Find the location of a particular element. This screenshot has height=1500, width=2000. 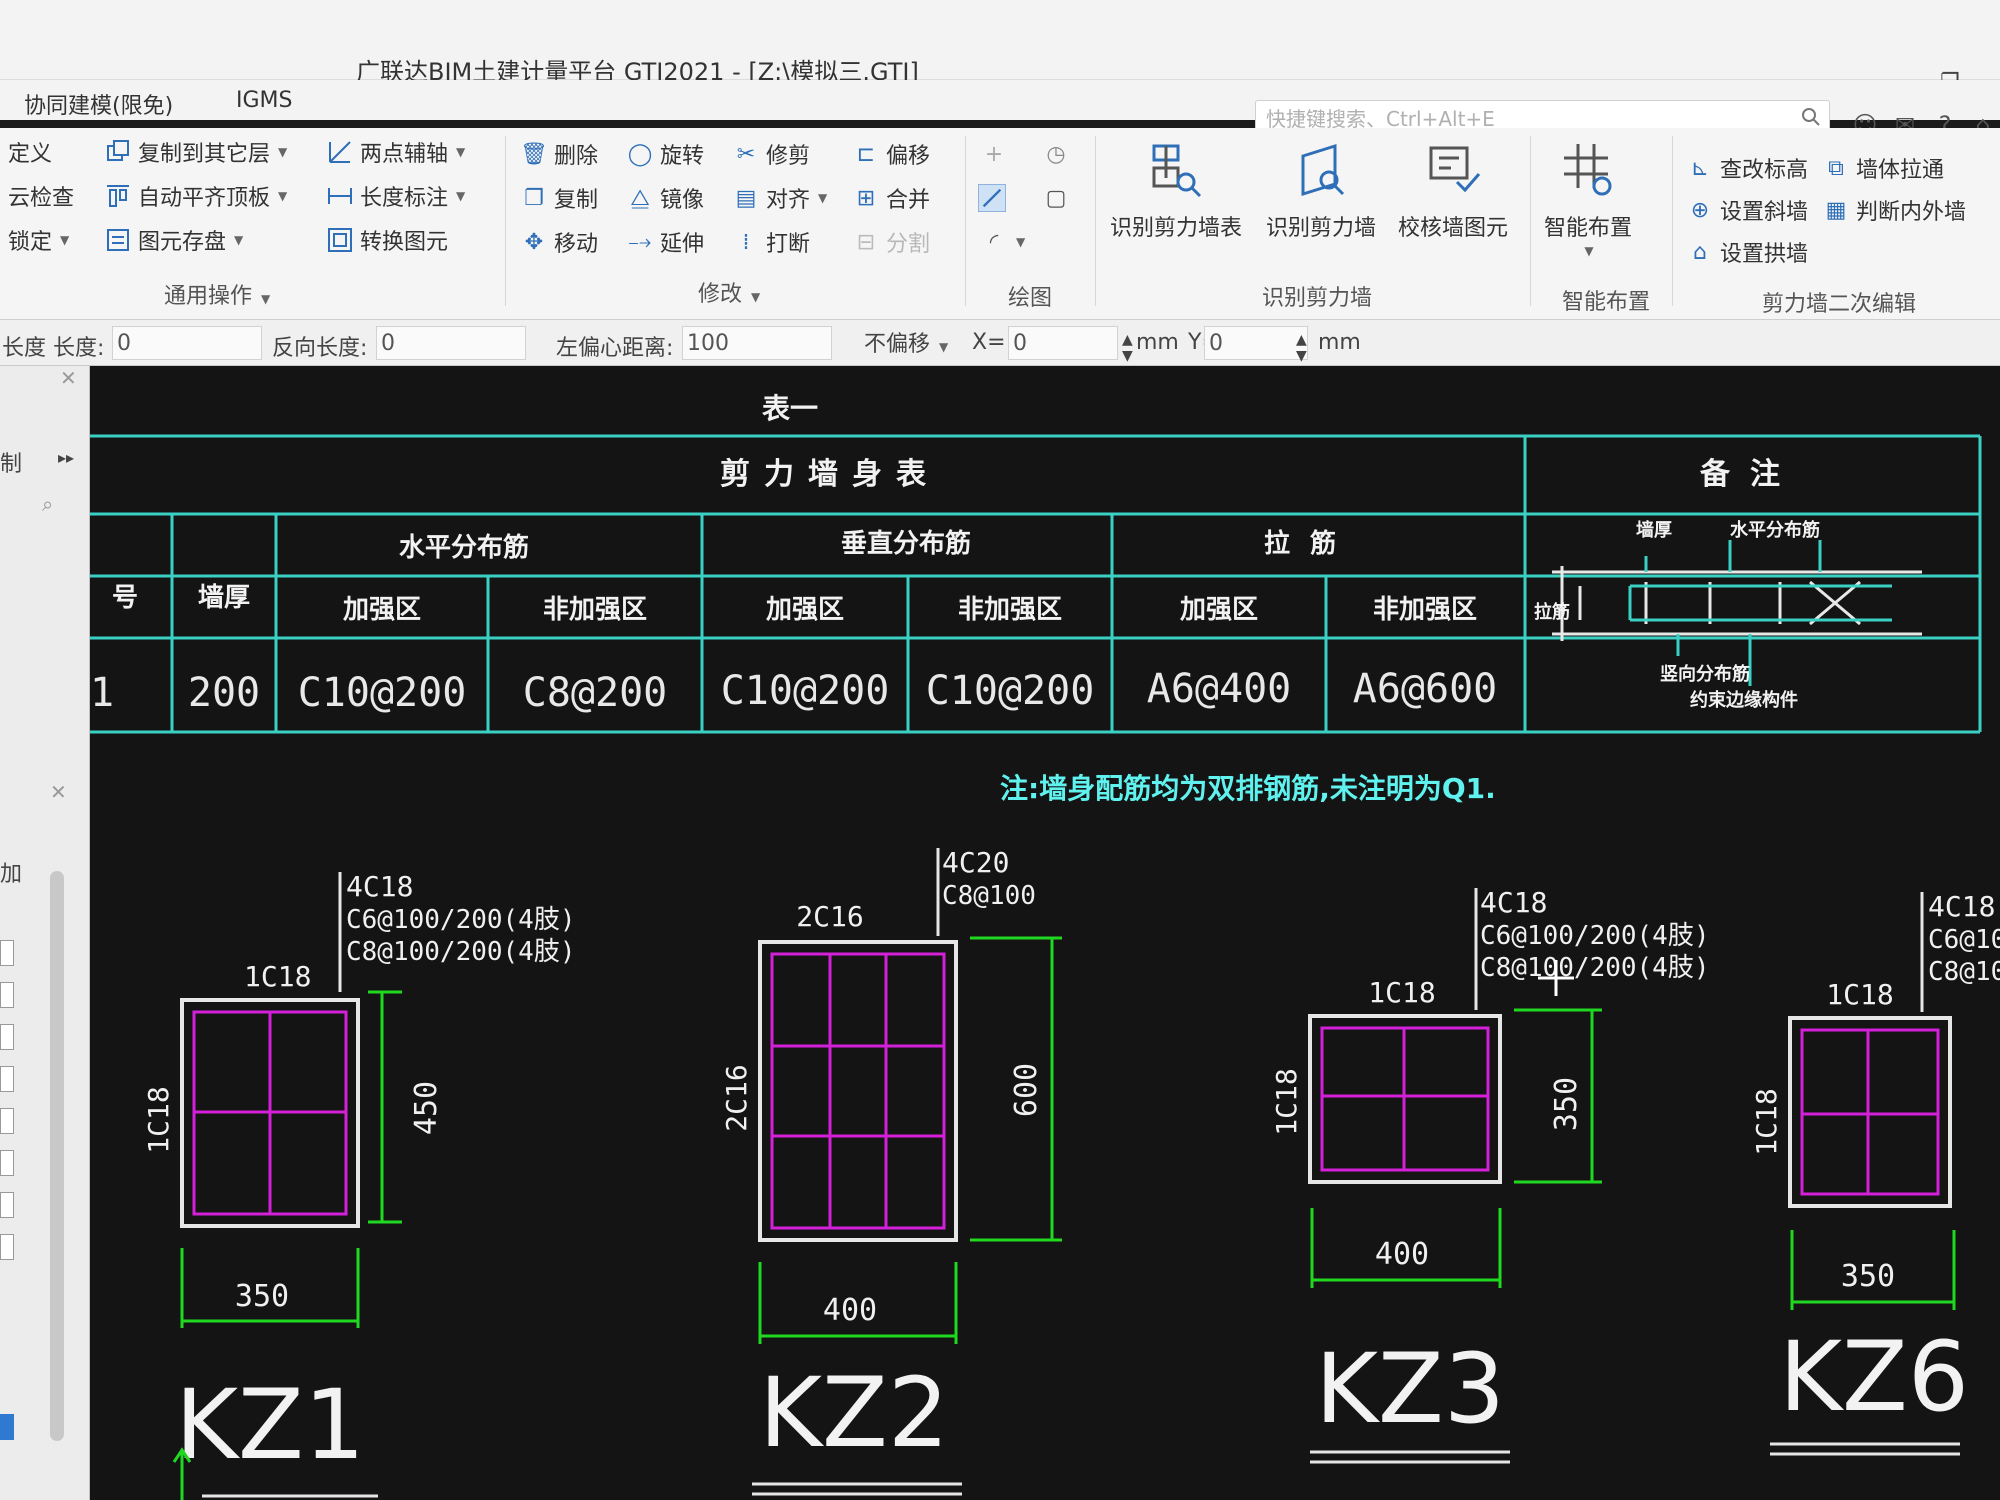

set-arch-wall-button: ⌂ 设置拱墙 is located at coordinates (1747, 252).